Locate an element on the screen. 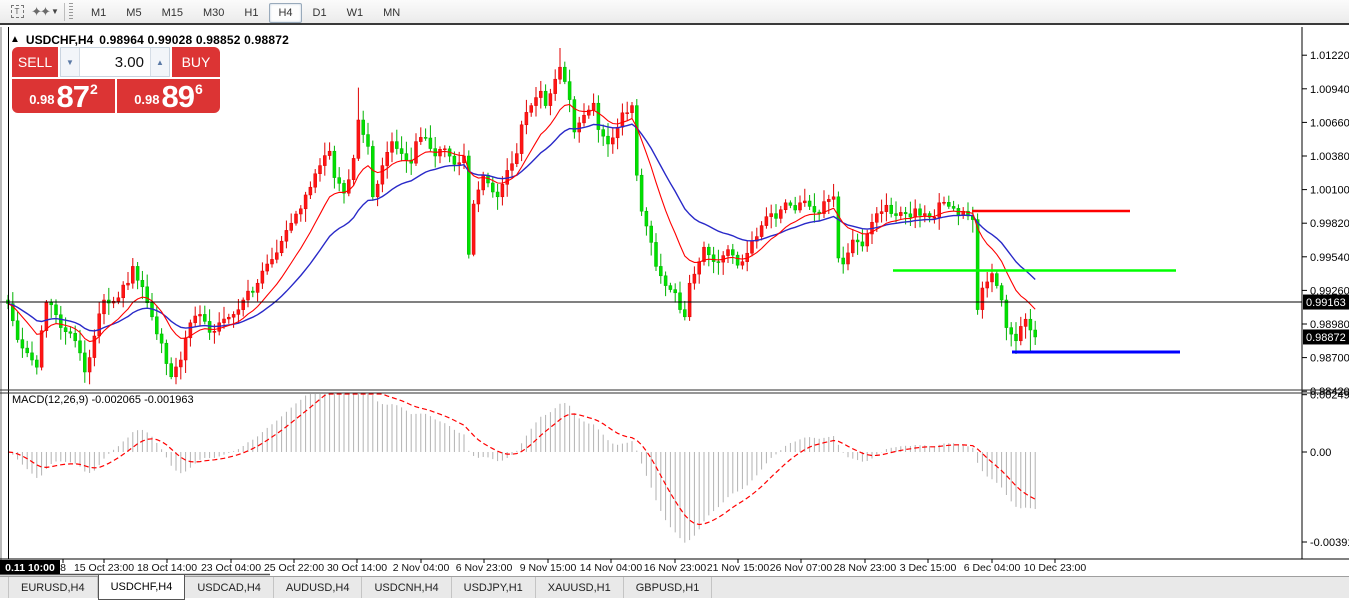  volume-increase-button: ▲ is located at coordinates (159, 62).